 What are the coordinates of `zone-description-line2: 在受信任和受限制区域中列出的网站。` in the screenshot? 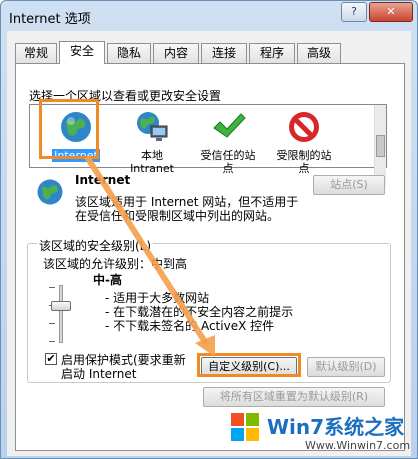 It's located at (177, 216).